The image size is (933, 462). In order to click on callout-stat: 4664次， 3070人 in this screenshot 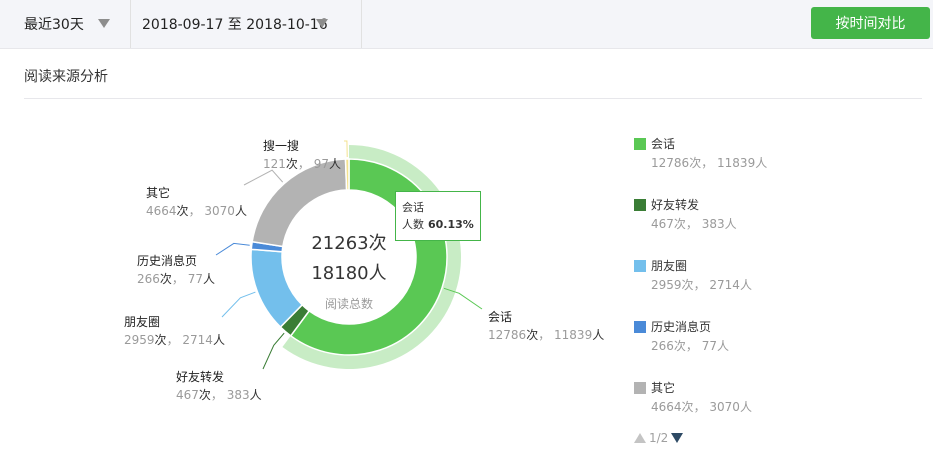, I will do `click(196, 211)`.